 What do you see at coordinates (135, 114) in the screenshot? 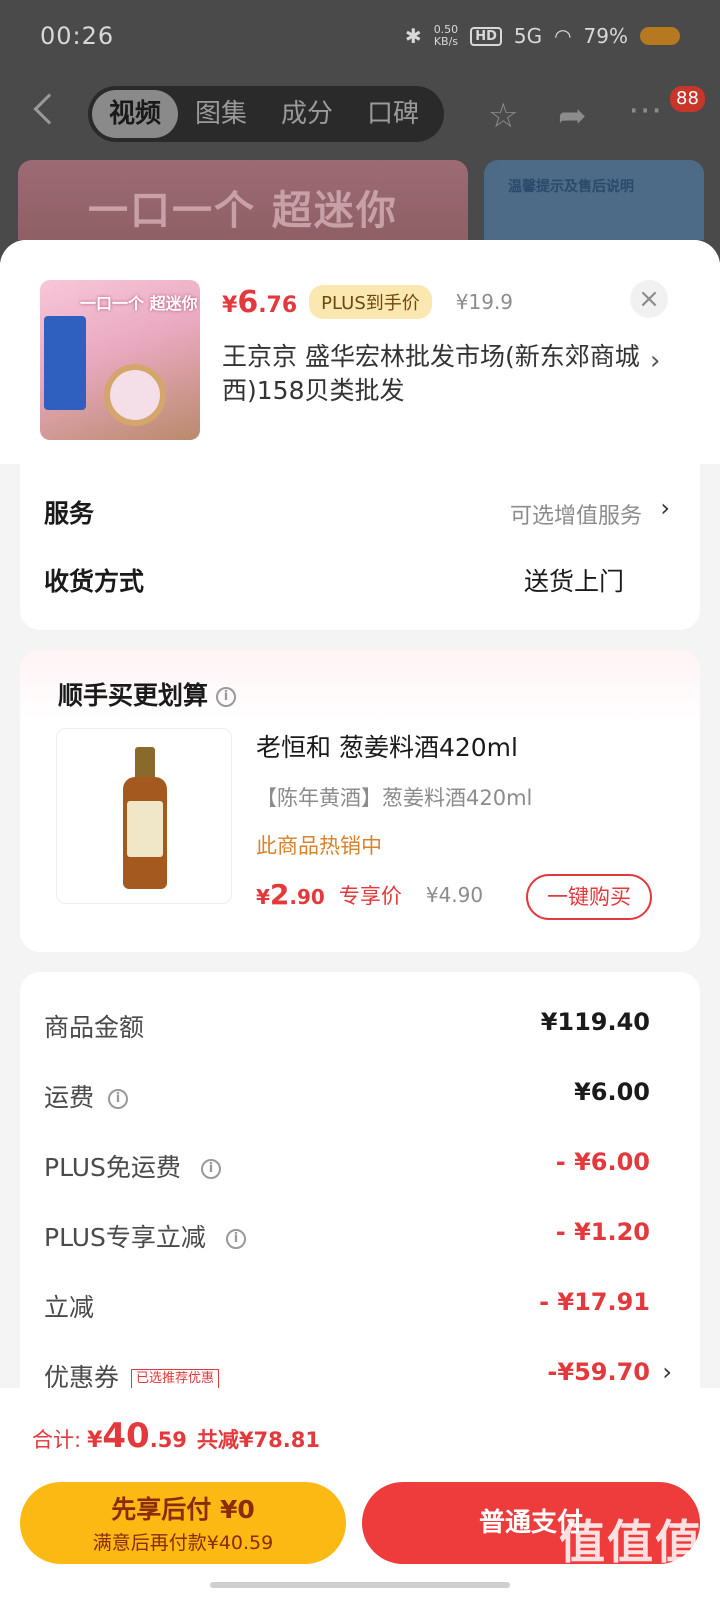
I see `tab-video: 视频` at bounding box center [135, 114].